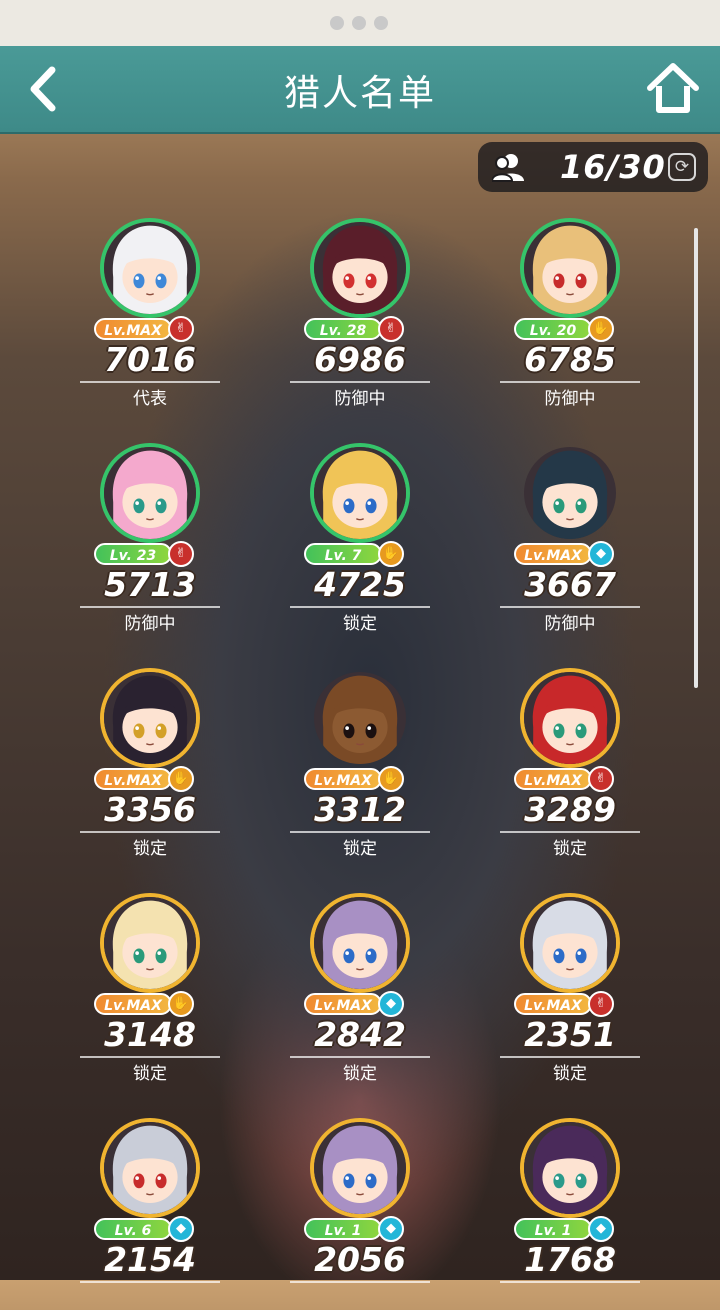 The width and height of the screenshot is (720, 1310). Describe the element at coordinates (570, 584) in the screenshot. I see `hunter-power: 3667` at that location.